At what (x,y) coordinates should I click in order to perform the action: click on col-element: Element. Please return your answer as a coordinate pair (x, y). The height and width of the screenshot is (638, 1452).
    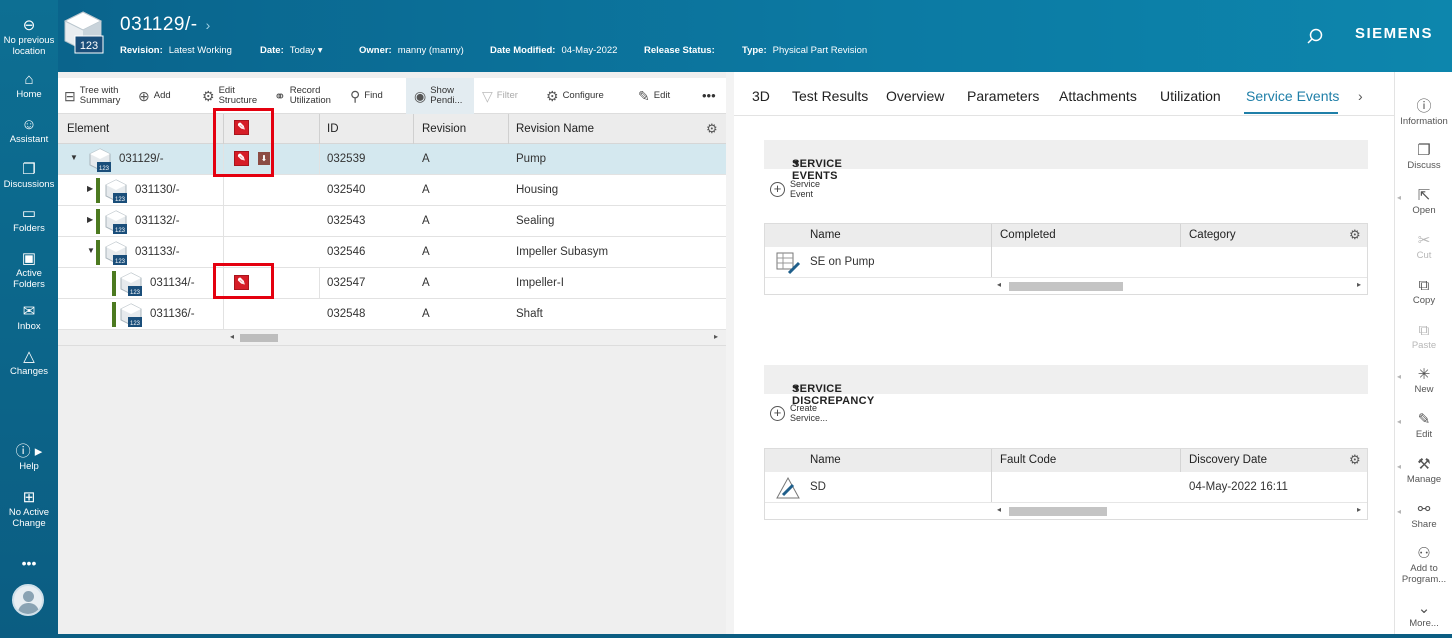
    Looking at the image, I should click on (88, 129).